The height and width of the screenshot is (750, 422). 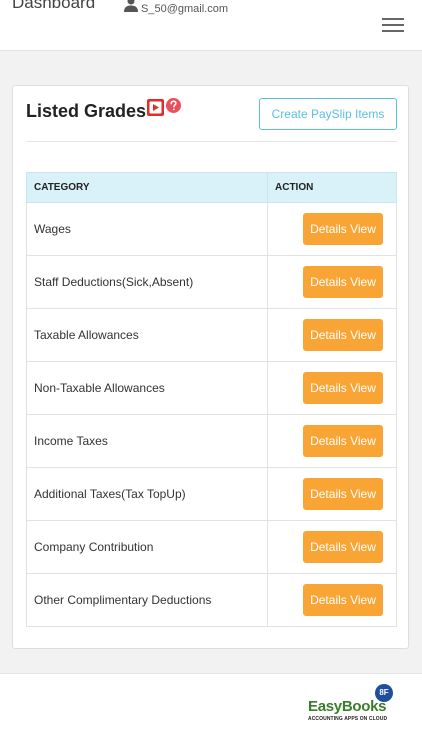 I want to click on category-cell: Company Contribution, so click(x=147, y=547).